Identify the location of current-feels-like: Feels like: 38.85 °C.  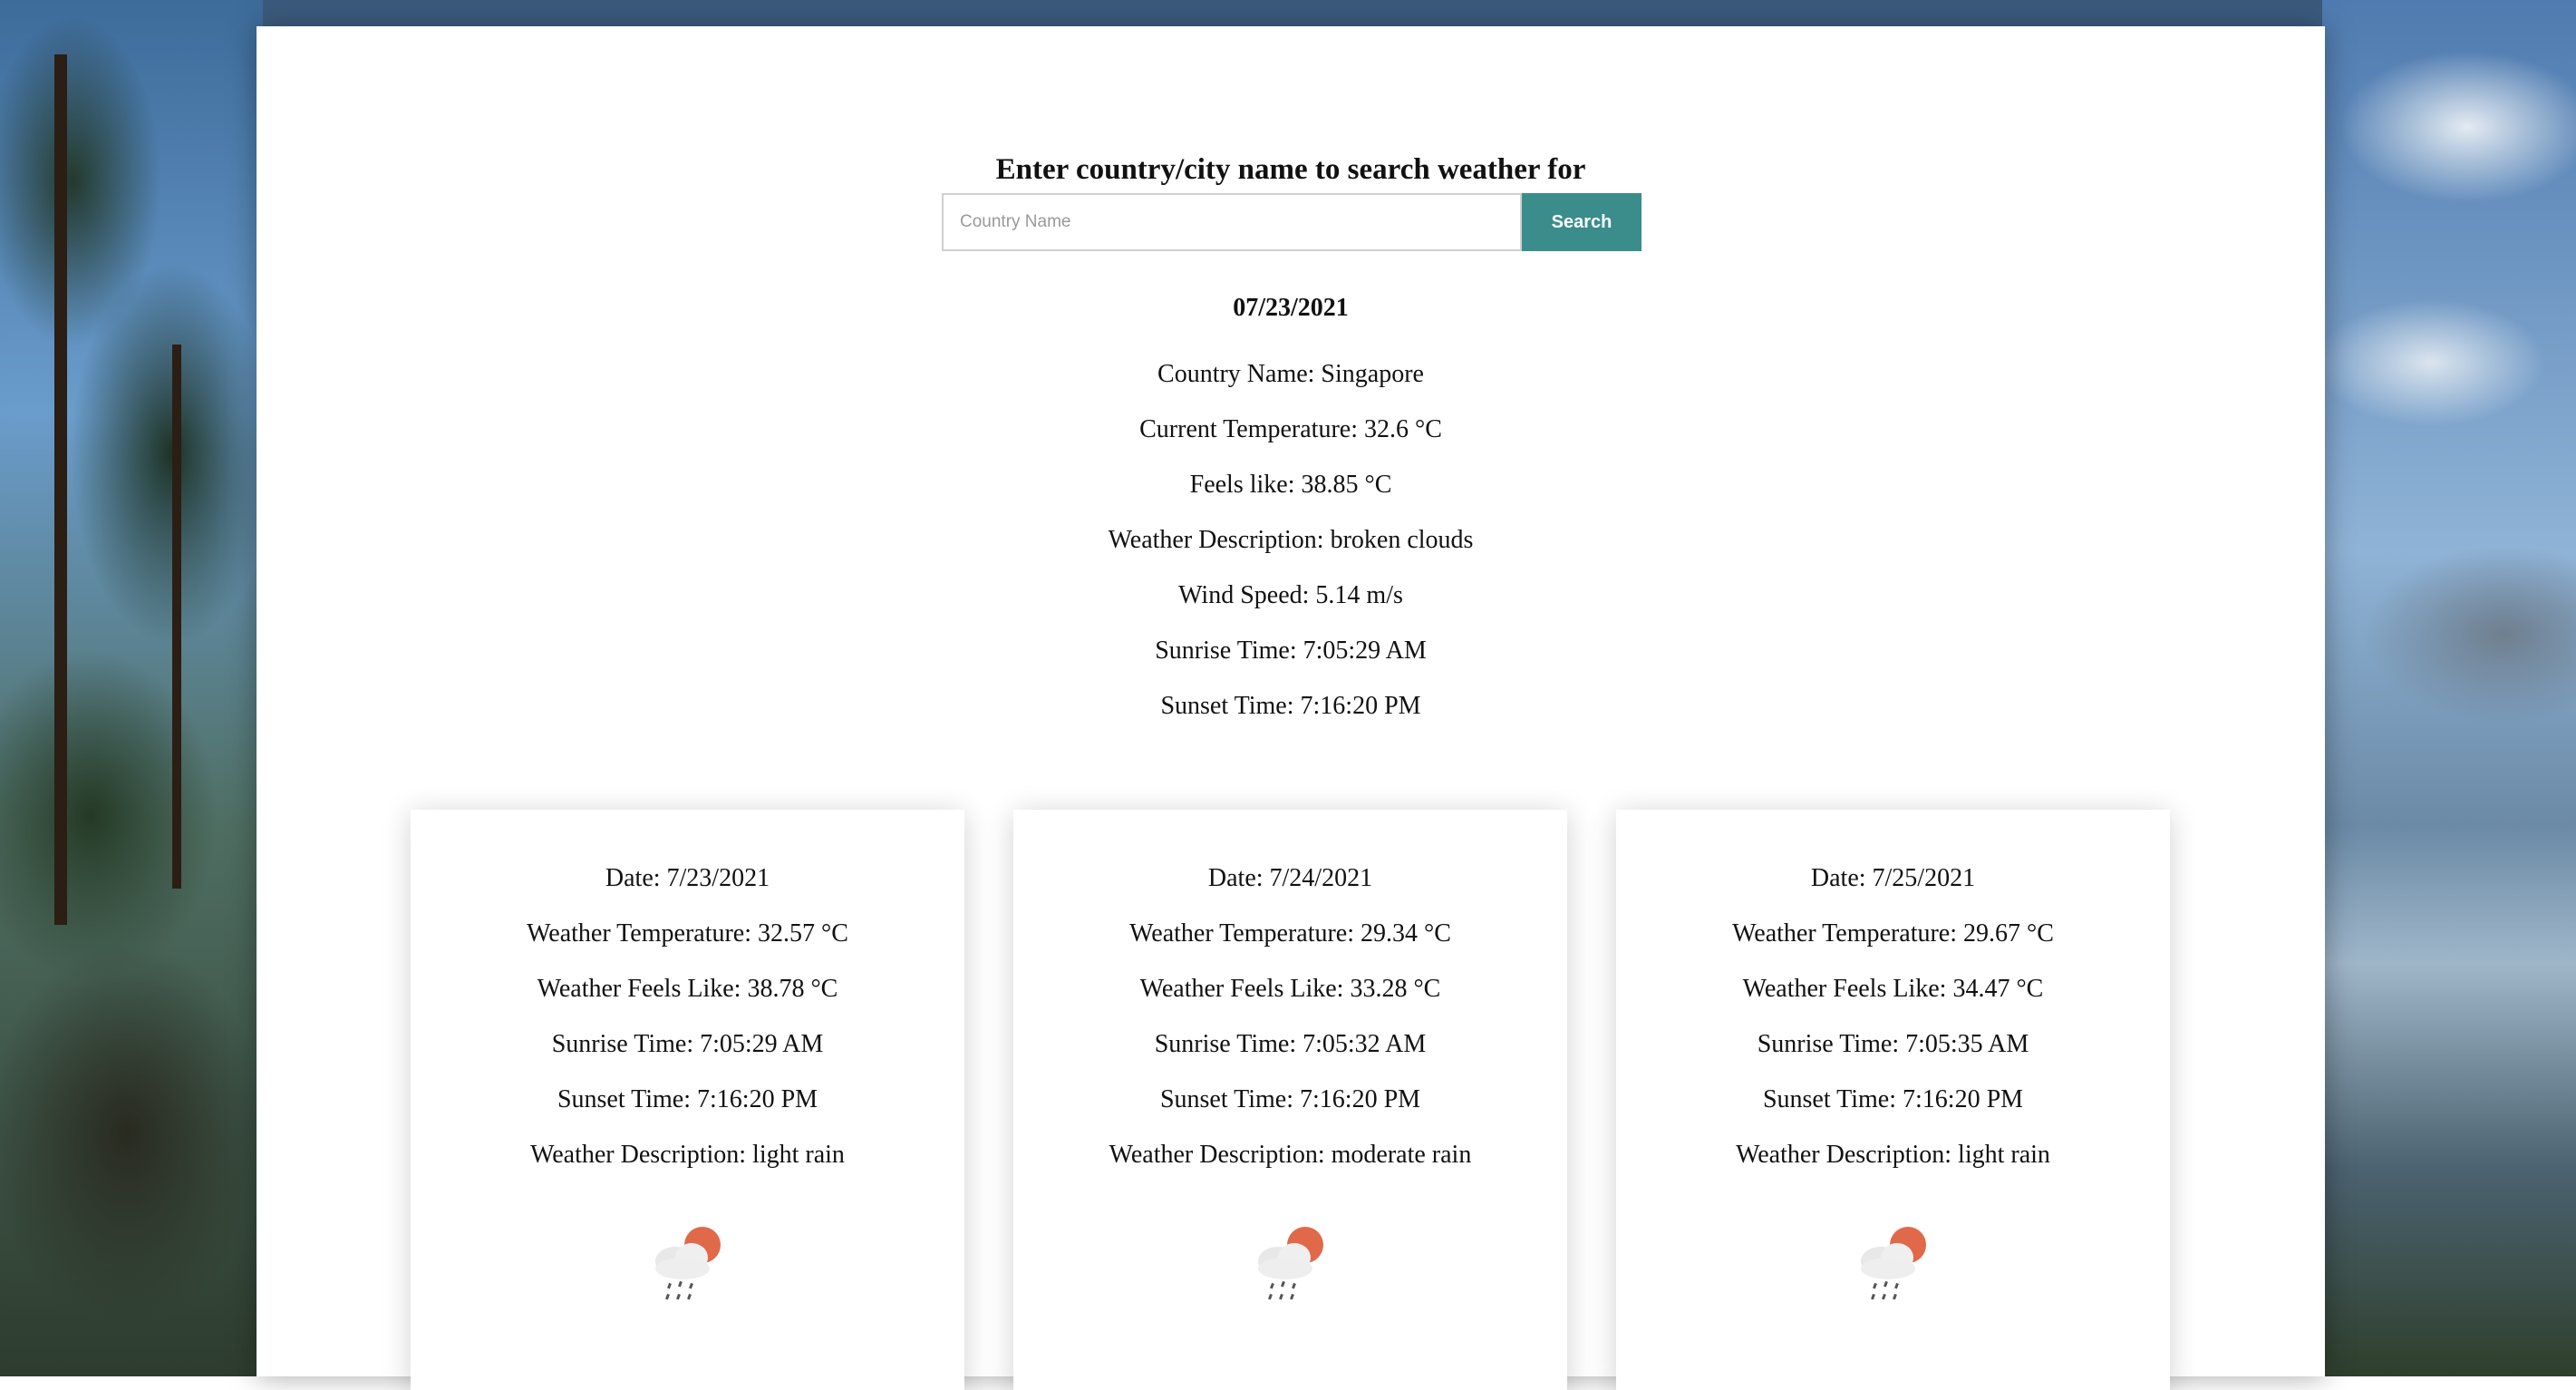
(1290, 485).